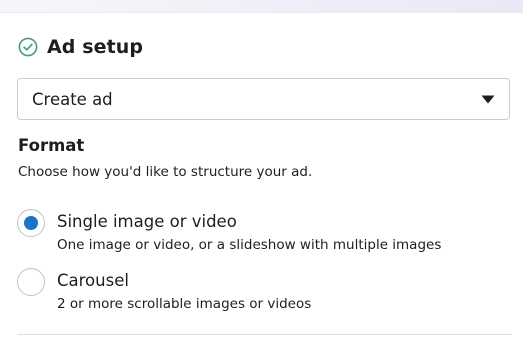 Image resolution: width=523 pixels, height=338 pixels. Describe the element at coordinates (184, 304) in the screenshot. I see `option-description: 2 or more scrollable images or videos` at that location.